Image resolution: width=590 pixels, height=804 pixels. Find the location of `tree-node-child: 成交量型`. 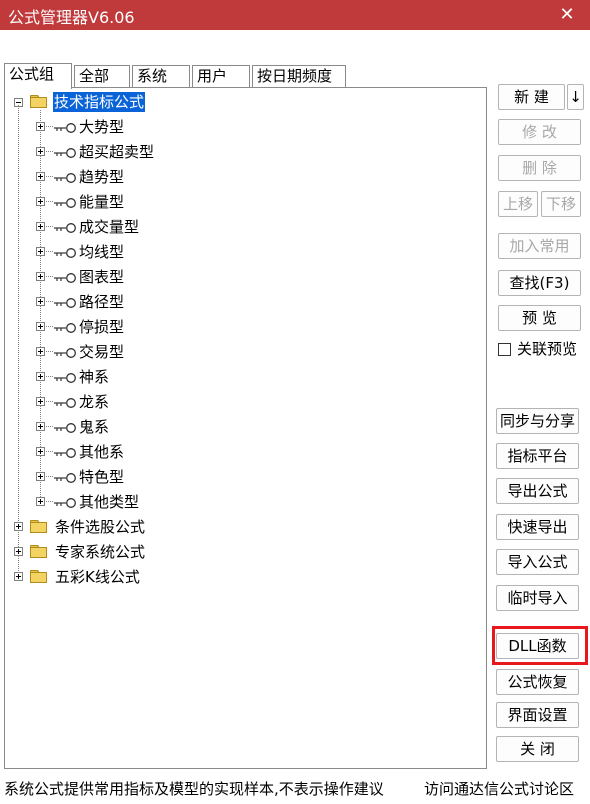

tree-node-child: 成交量型 is located at coordinates (115, 228).